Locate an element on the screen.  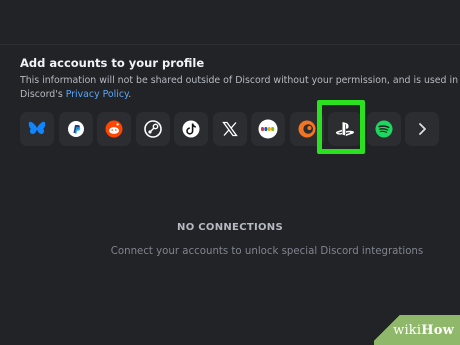
more-connections-button is located at coordinates (422, 129).